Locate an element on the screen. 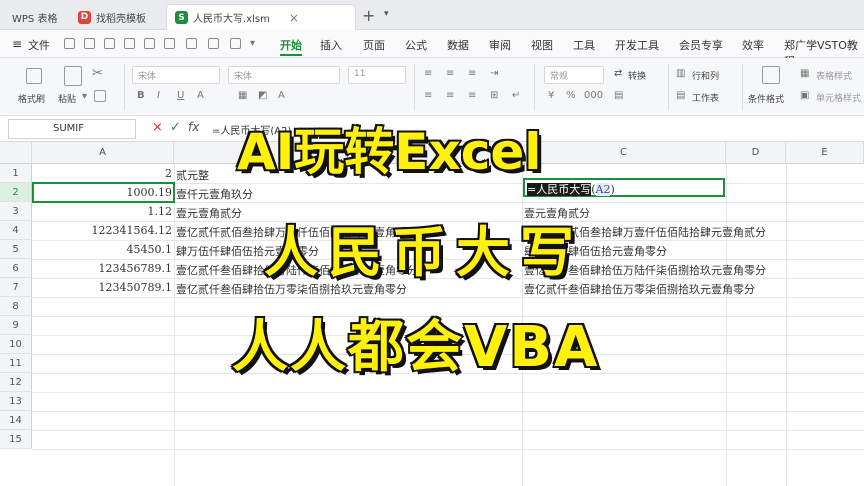 The width and height of the screenshot is (864, 486). menu-formula: 公式 is located at coordinates (416, 45).